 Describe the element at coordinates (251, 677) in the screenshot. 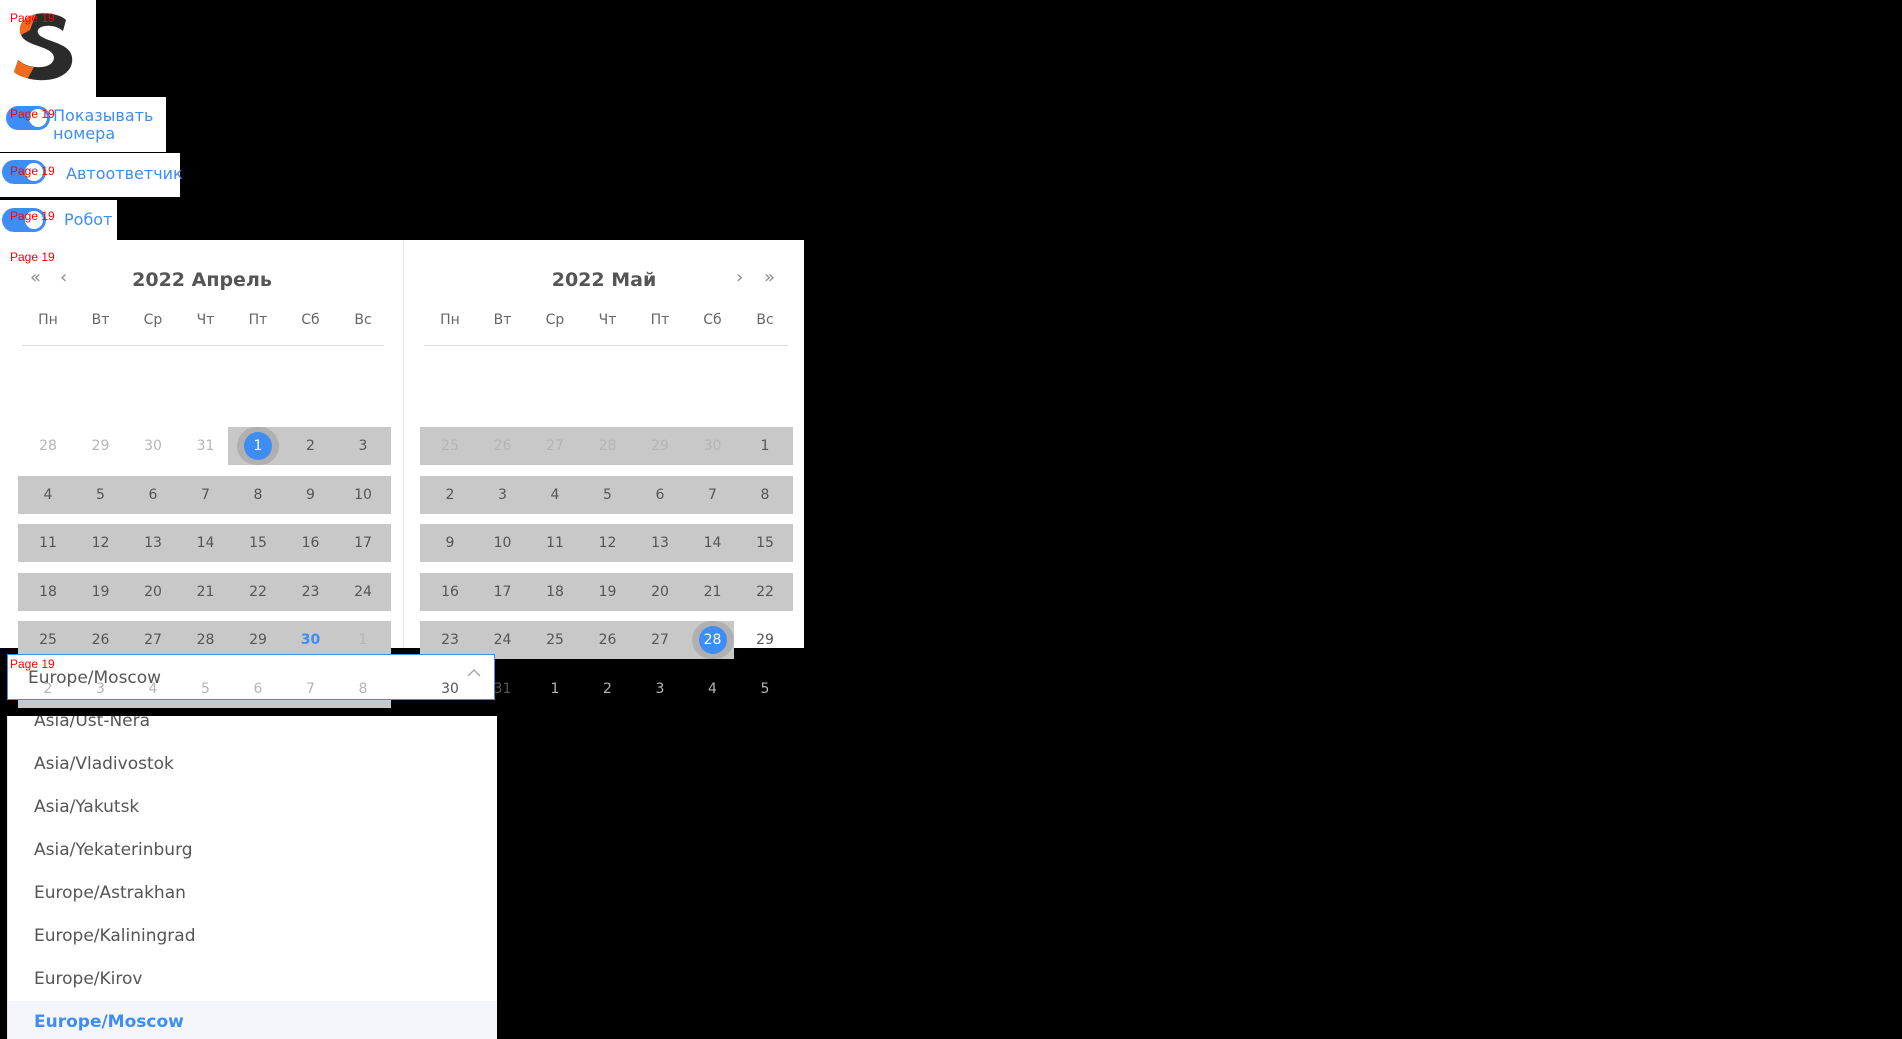

I see `timezone-select: Europe/Moscow Page 19` at that location.